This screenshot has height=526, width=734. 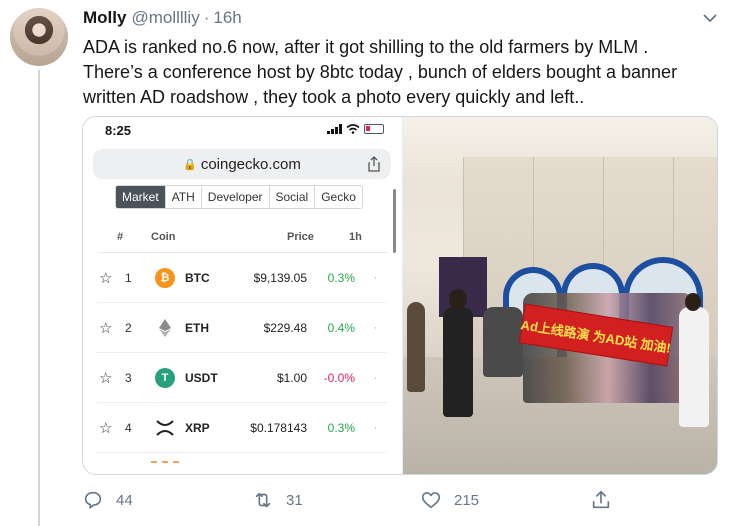 I want to click on coin-row-eth: ☆ 2 ETH $229.48 0.4% ·, so click(x=242, y=328).